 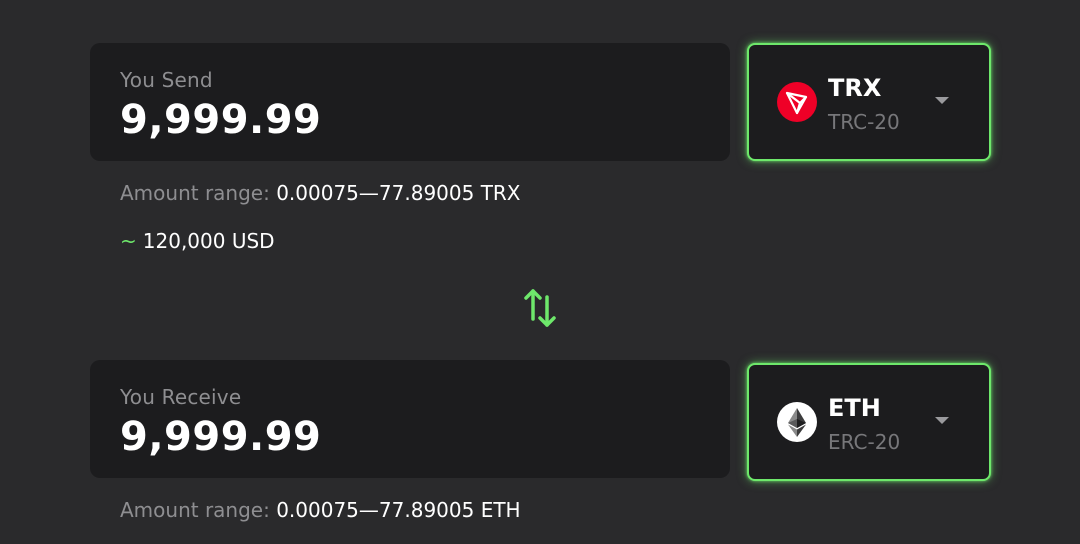 What do you see at coordinates (797, 422) in the screenshot?
I see `ethereum-logo-icon` at bounding box center [797, 422].